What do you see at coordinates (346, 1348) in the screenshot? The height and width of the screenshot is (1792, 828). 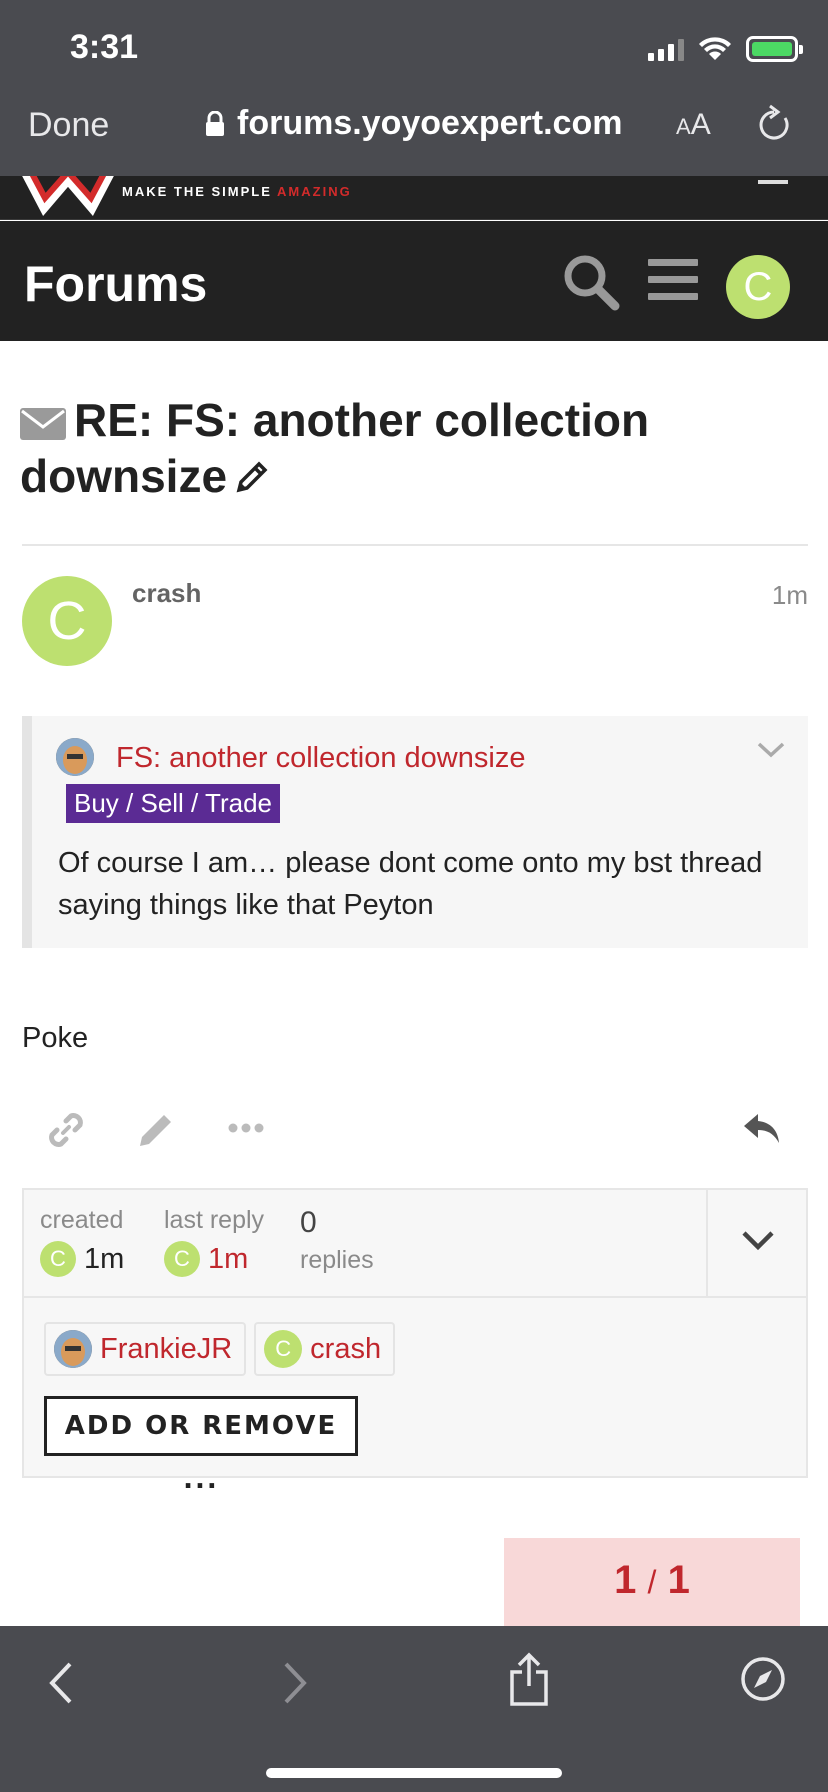 I see `participant-name: crash` at bounding box center [346, 1348].